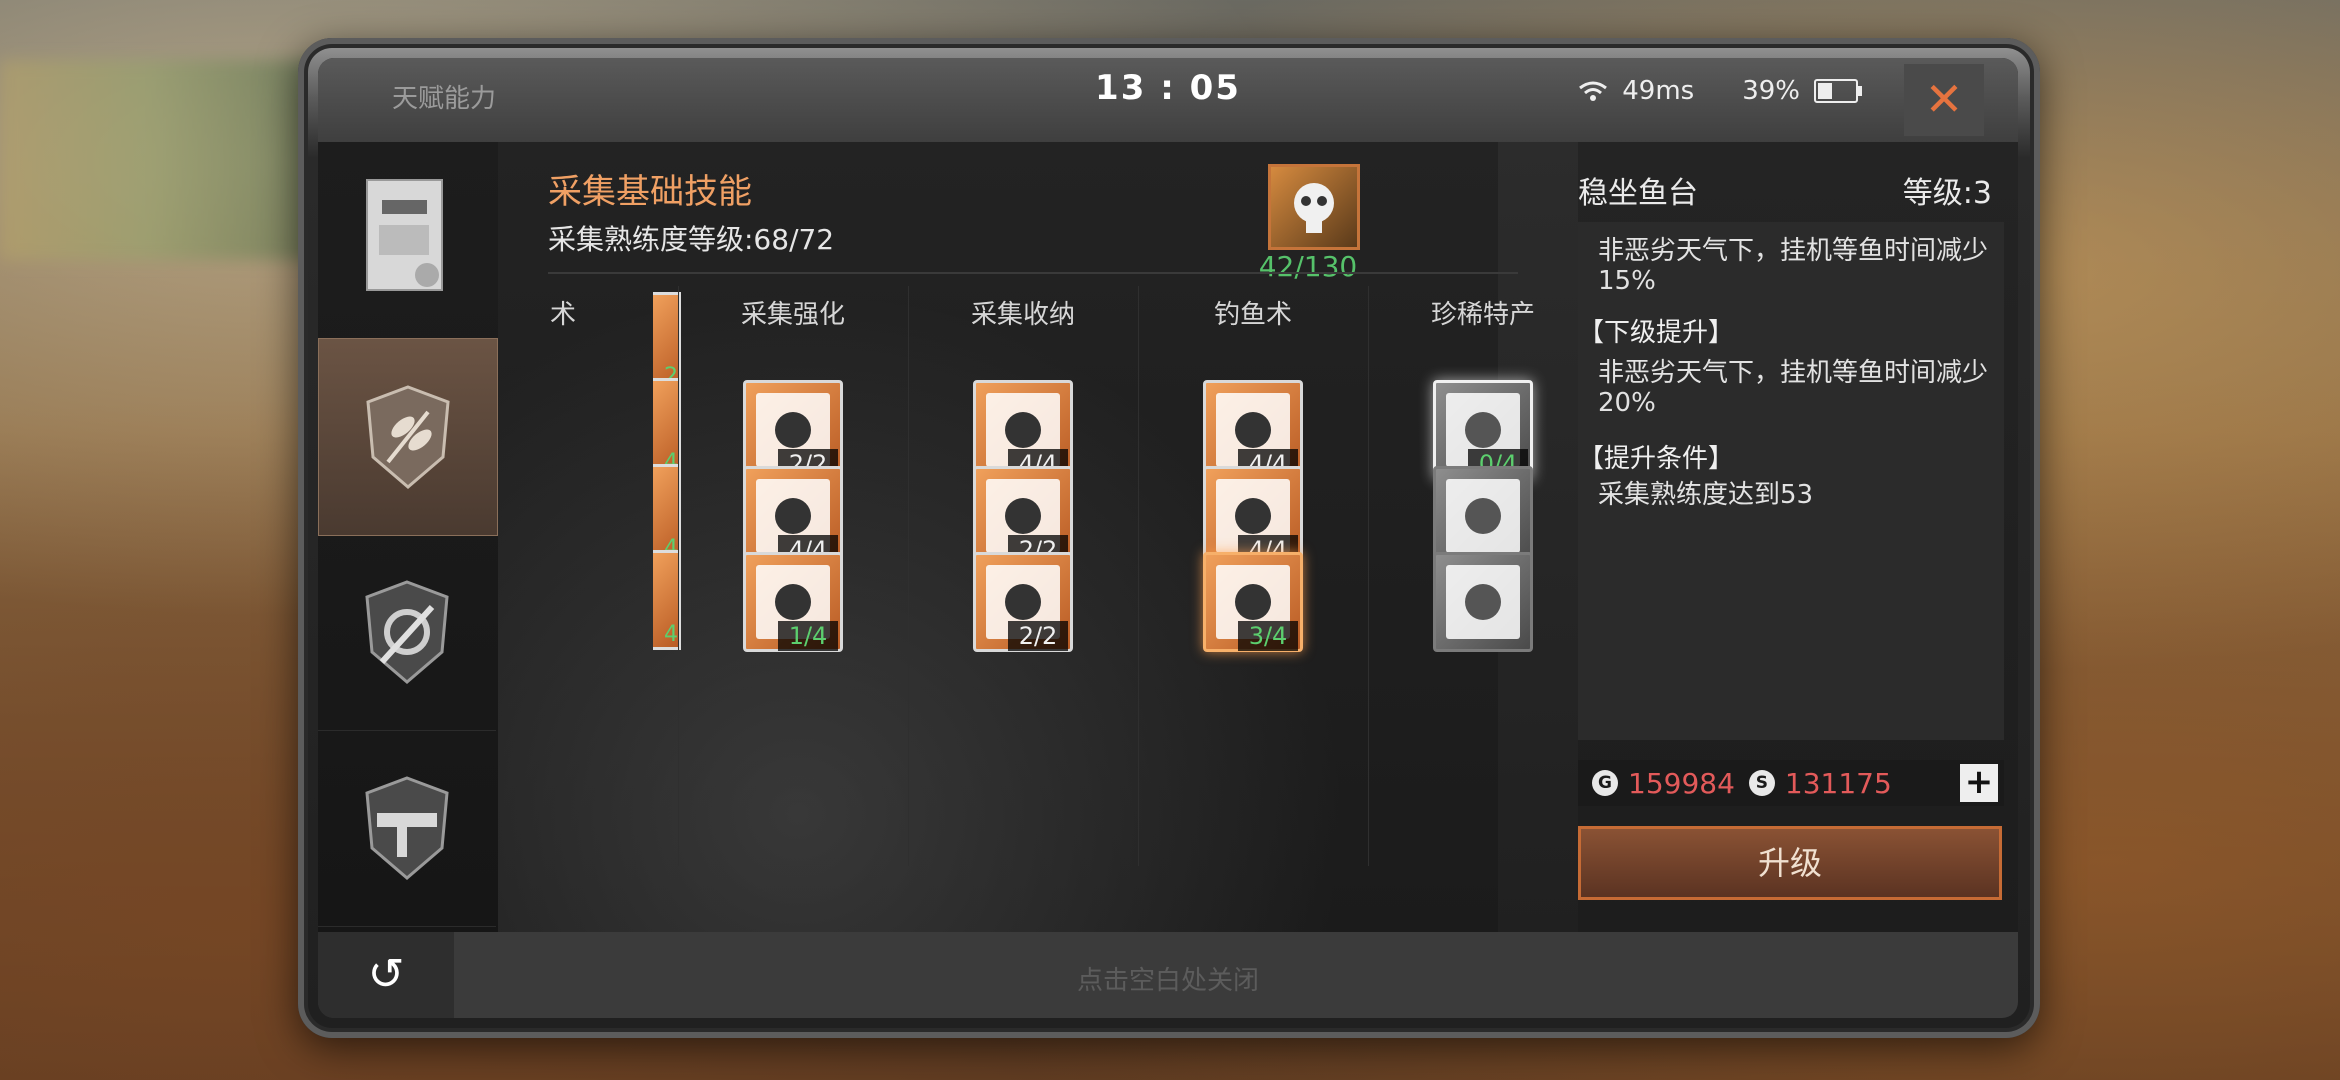 This screenshot has width=2340, height=1080. I want to click on skill-level-badge: 3/4, so click(1268, 636).